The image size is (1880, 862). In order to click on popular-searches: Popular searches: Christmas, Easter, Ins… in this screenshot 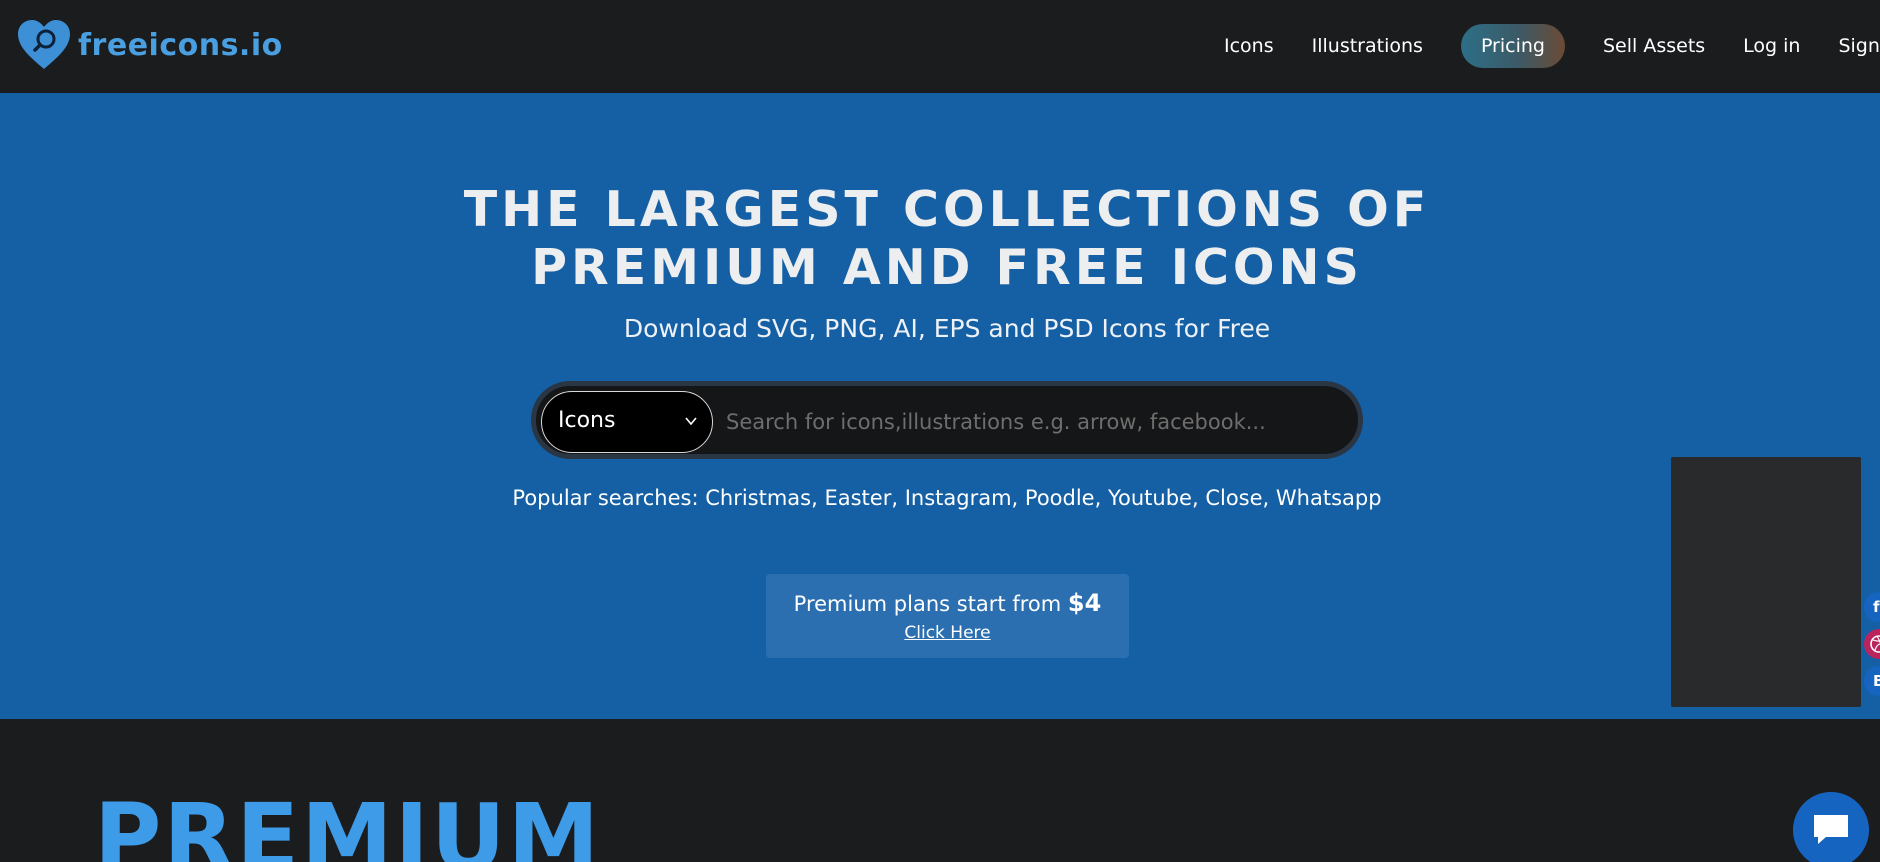, I will do `click(947, 498)`.